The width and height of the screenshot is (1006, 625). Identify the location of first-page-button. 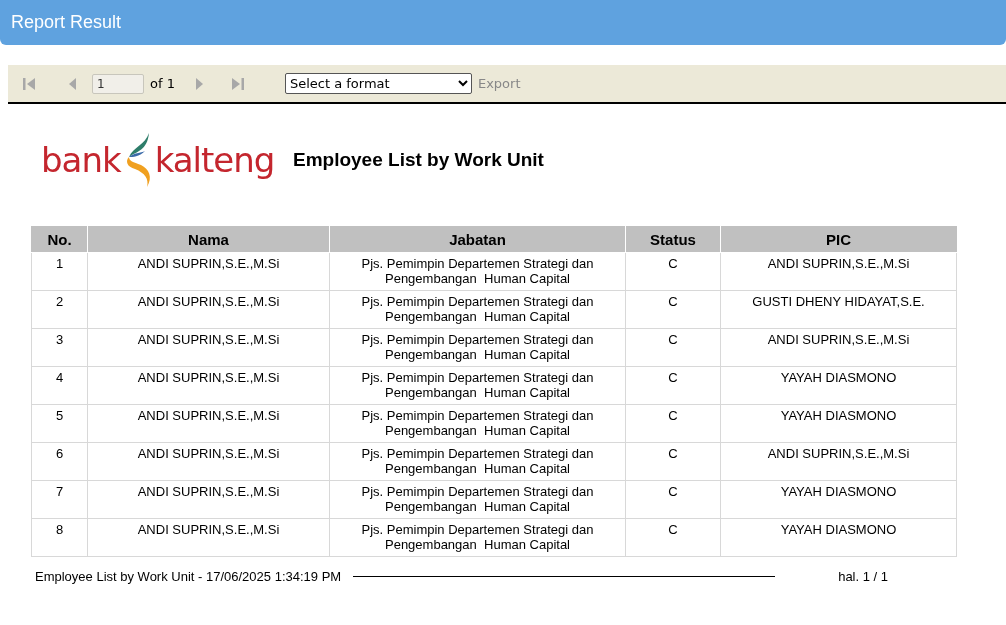
(29, 83).